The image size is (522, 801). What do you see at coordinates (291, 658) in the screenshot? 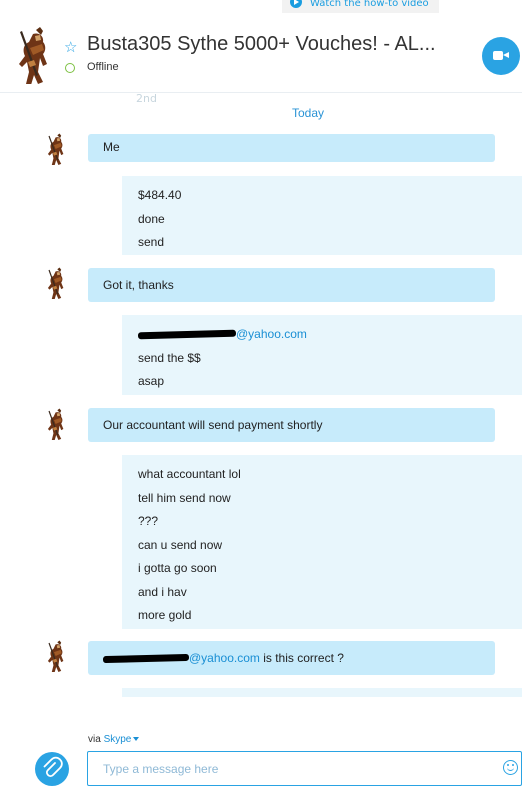
I see `incoming-message: @yahoo.com is this correct ?` at bounding box center [291, 658].